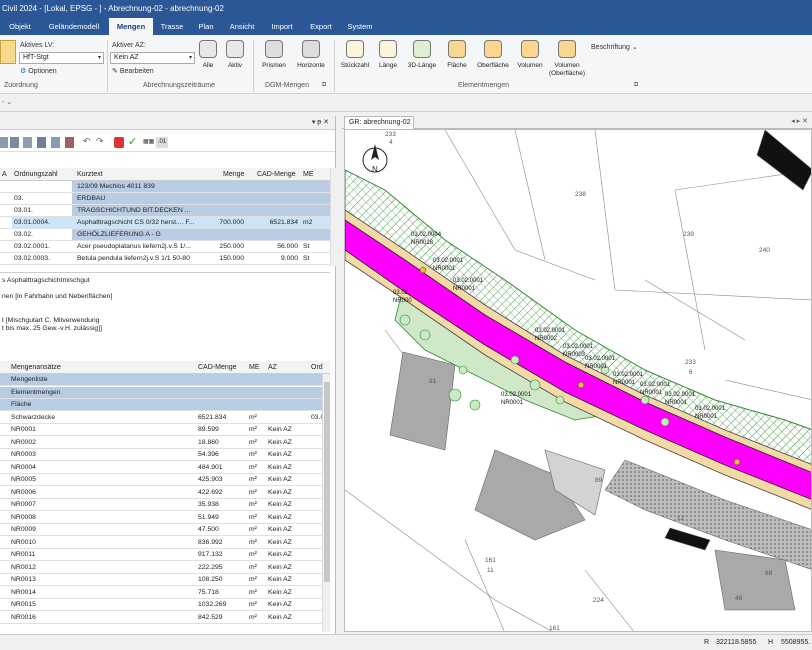 The height and width of the screenshot is (650, 812). I want to click on menu-gelaendemodell: Geländemodell, so click(74, 26).